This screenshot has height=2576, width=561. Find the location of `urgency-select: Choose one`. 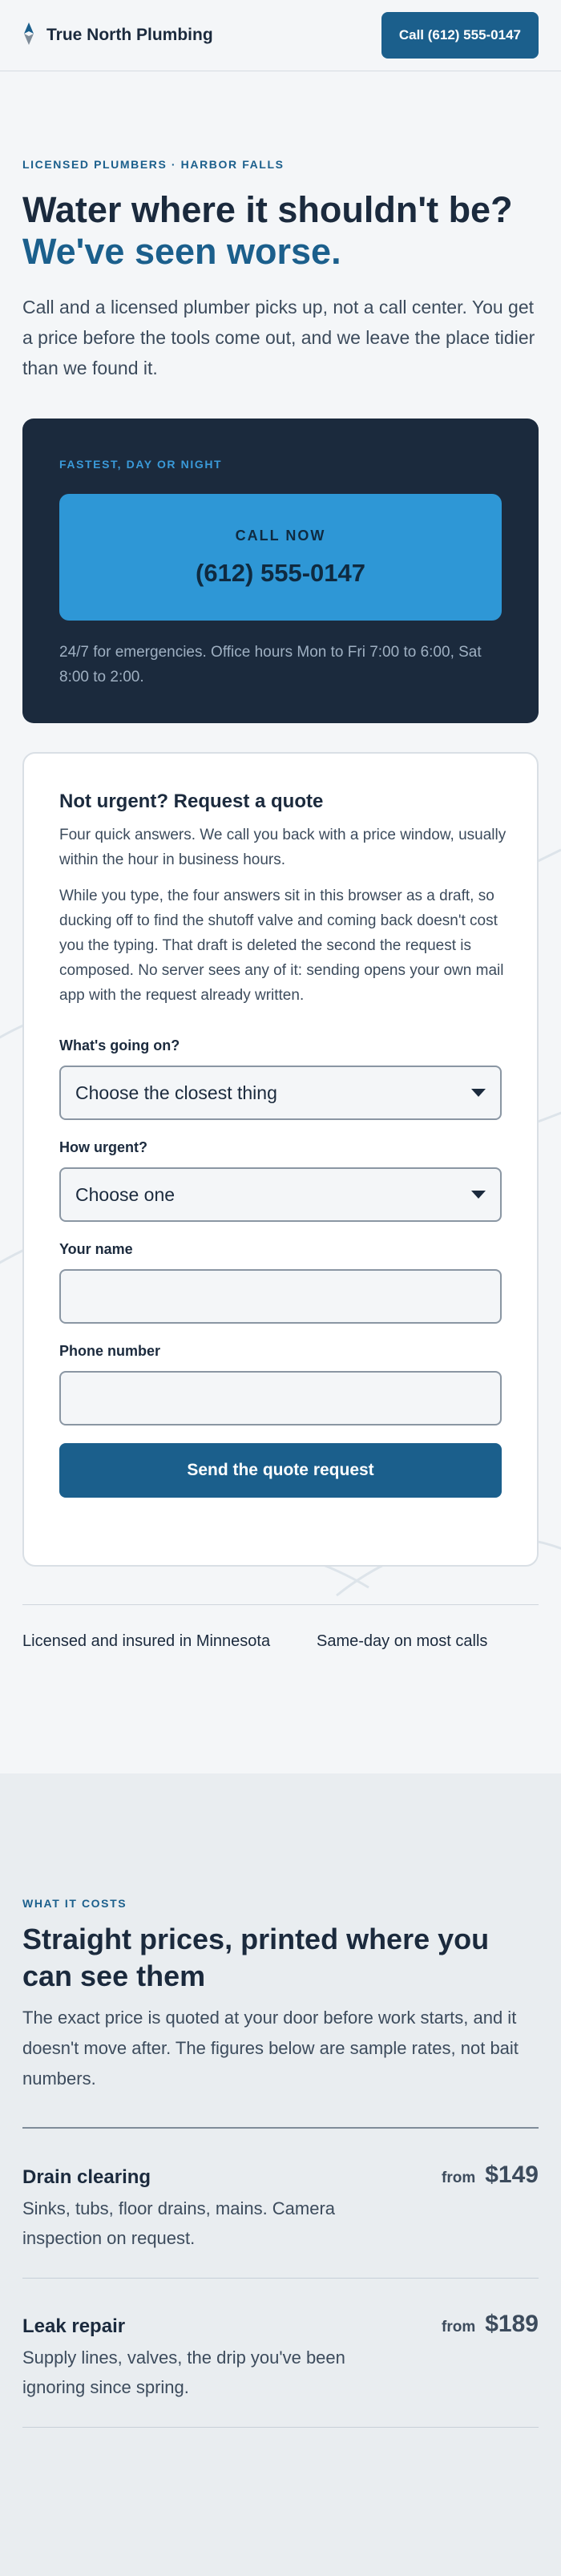

urgency-select: Choose one is located at coordinates (280, 1194).